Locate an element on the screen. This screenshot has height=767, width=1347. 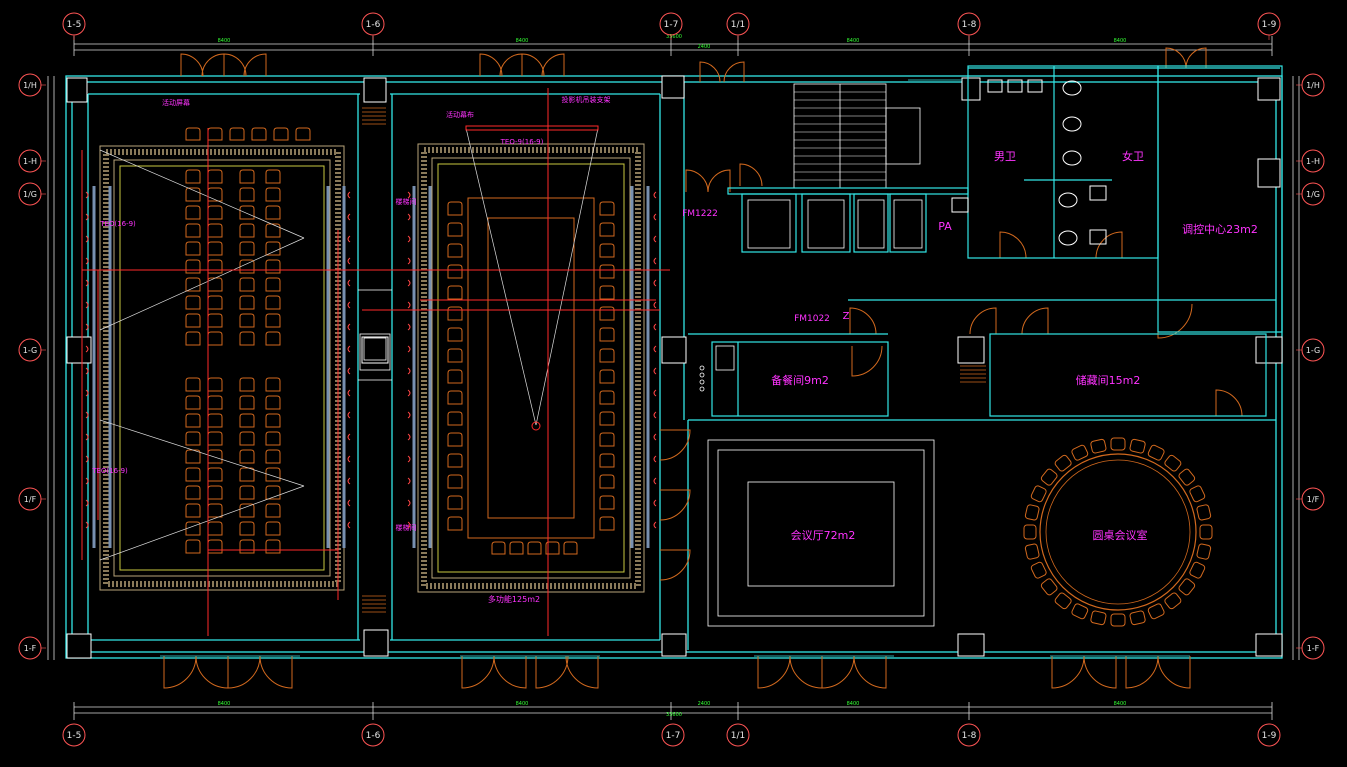
room-label-male-wc: 男卫 is located at coordinates (1005, 156).